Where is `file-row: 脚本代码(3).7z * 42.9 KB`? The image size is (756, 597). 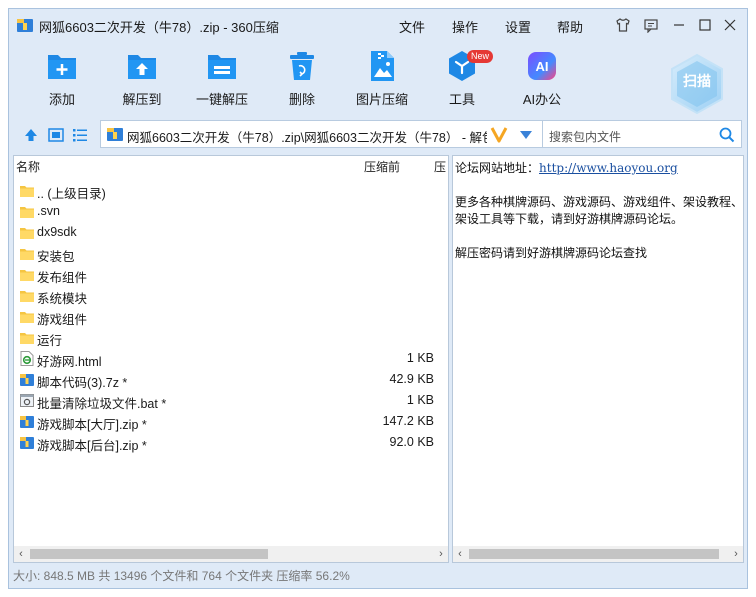
file-row: 脚本代码(3).7z * 42.9 KB is located at coordinates (231, 379).